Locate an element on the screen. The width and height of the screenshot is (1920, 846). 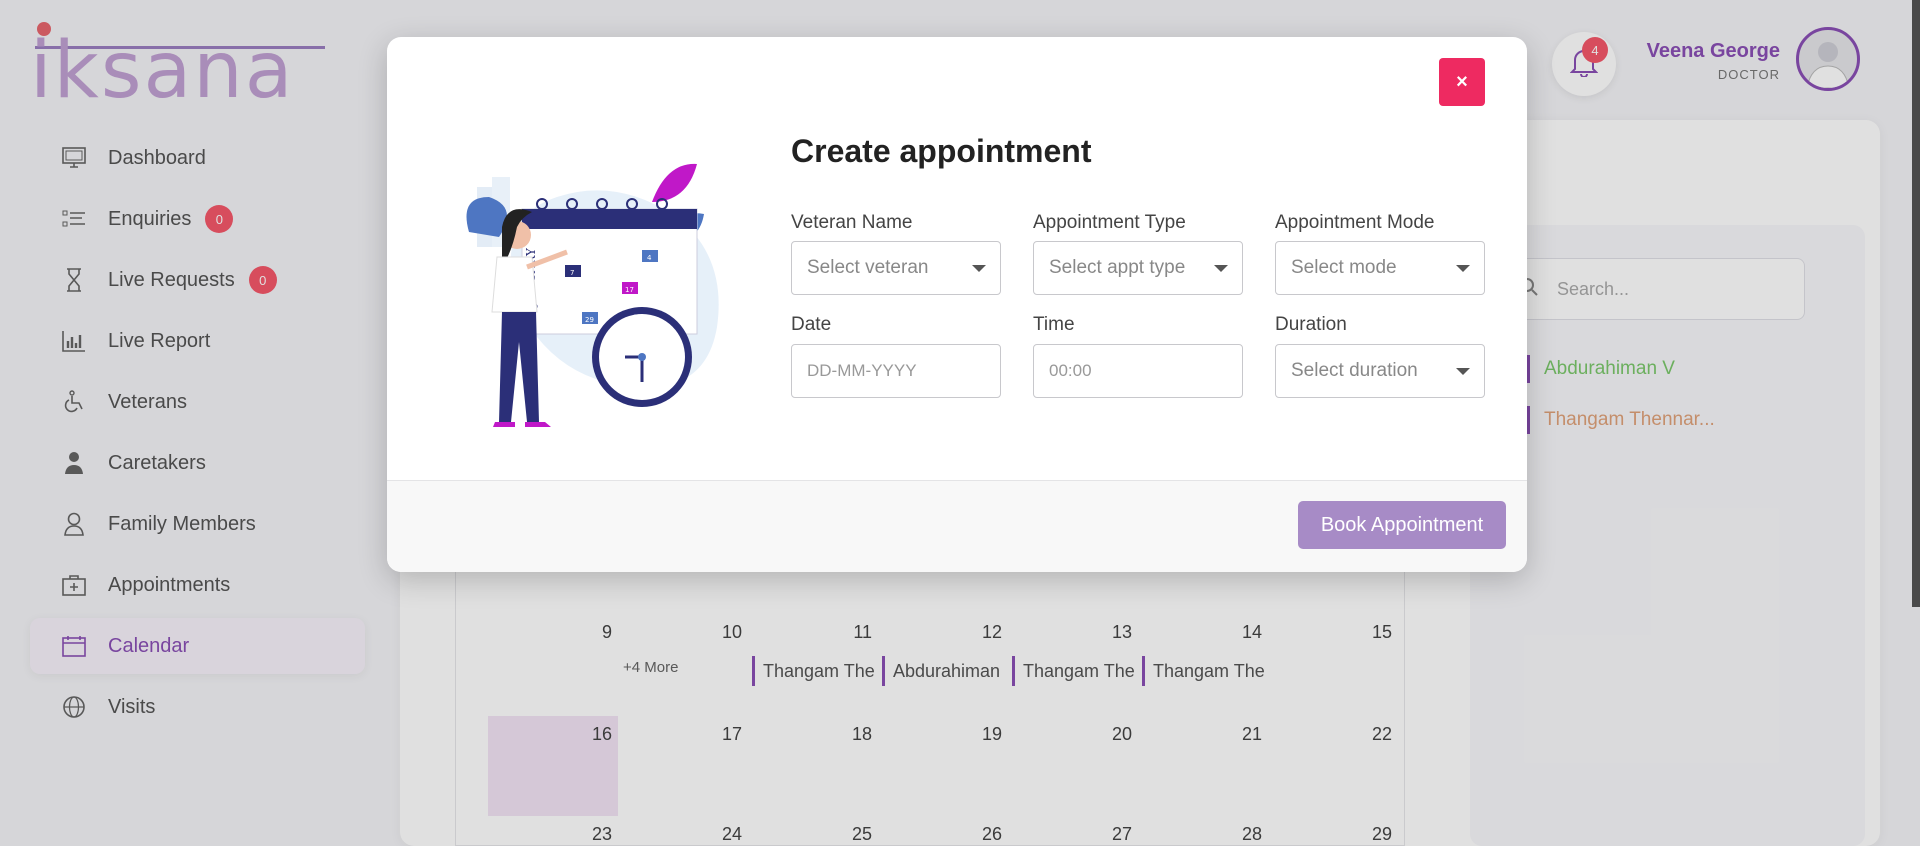
illustration-date: 29 is located at coordinates (589, 320).